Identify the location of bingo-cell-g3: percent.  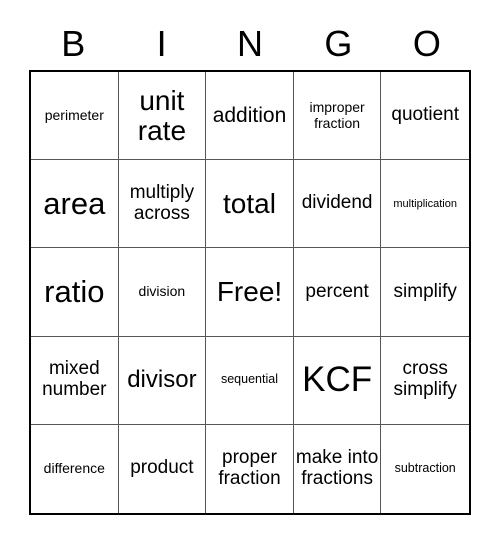
(337, 292).